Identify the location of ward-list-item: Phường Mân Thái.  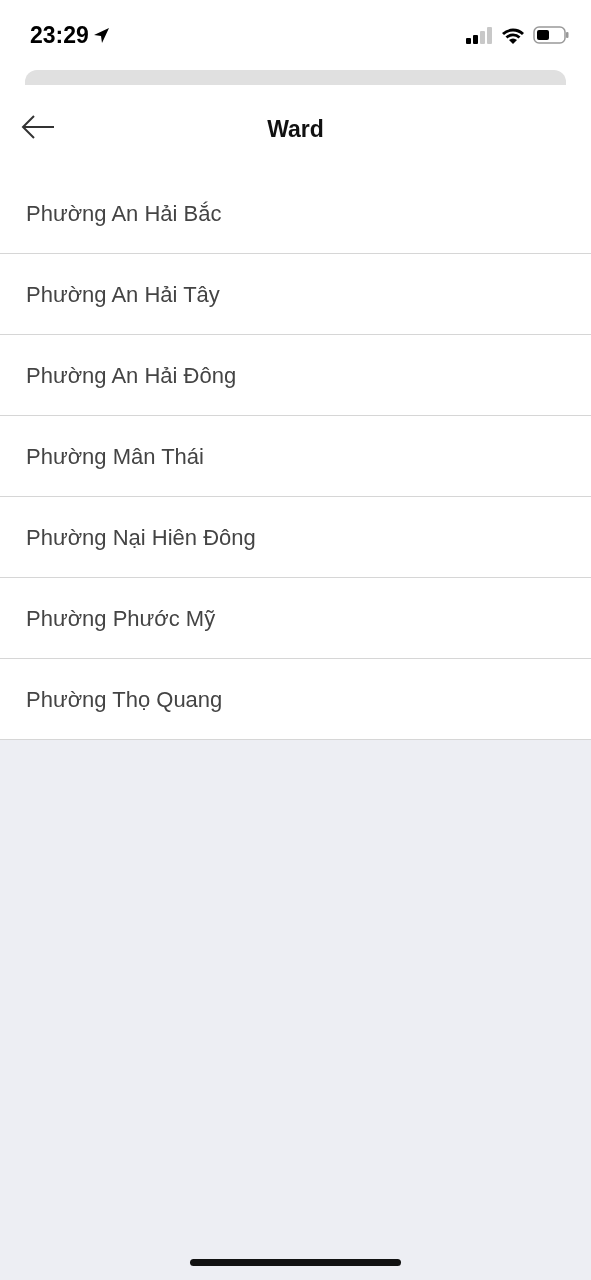
(295, 456).